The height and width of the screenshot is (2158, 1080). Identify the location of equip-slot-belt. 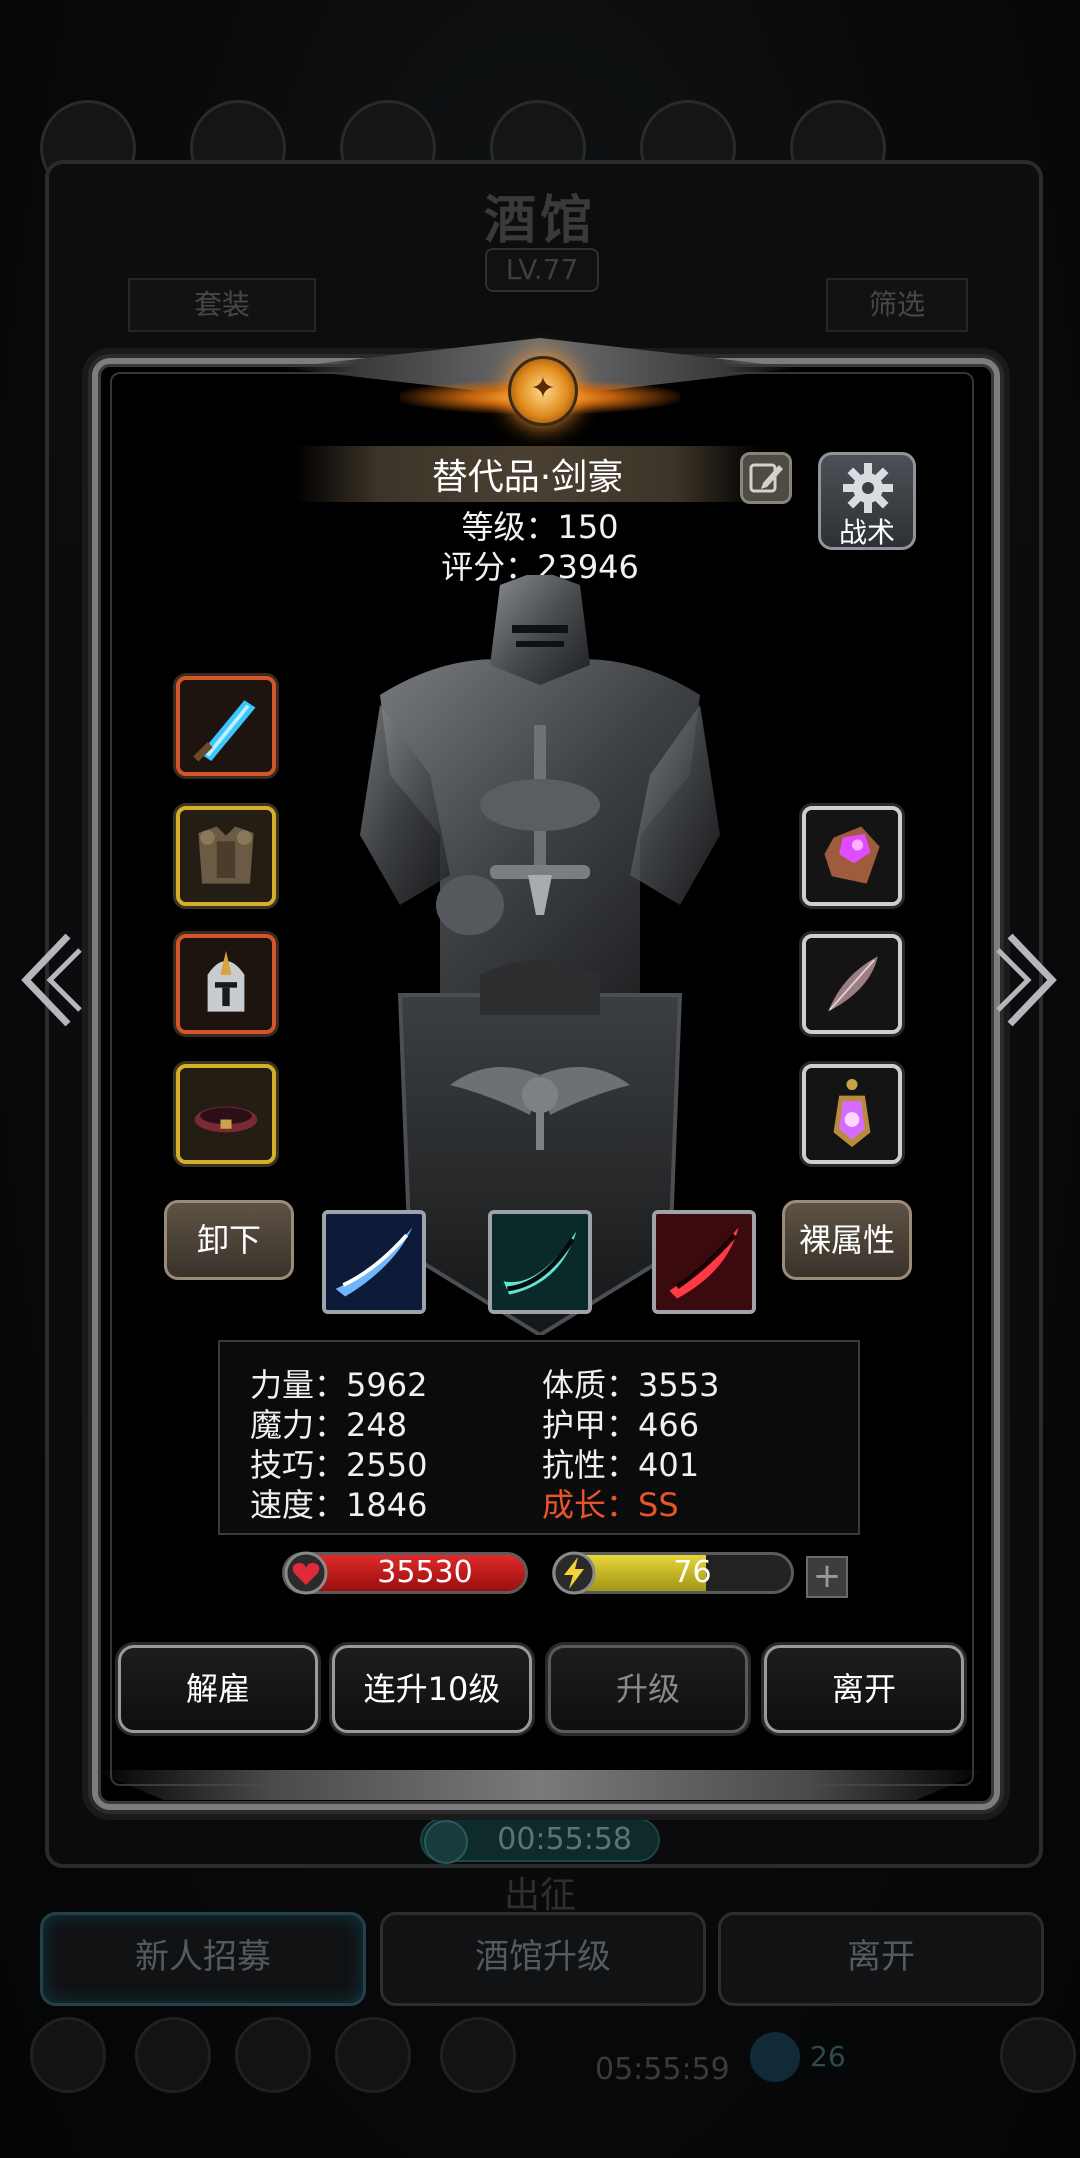
(226, 1114).